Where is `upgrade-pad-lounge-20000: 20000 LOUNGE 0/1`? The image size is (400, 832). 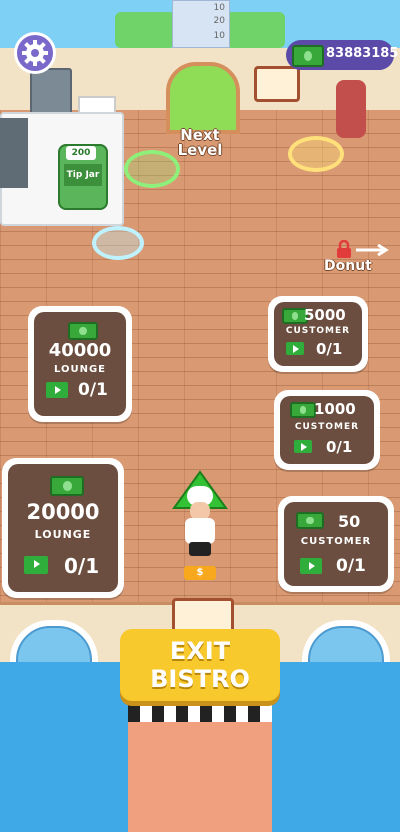 upgrade-pad-lounge-20000: 20000 LOUNGE 0/1 is located at coordinates (63, 528).